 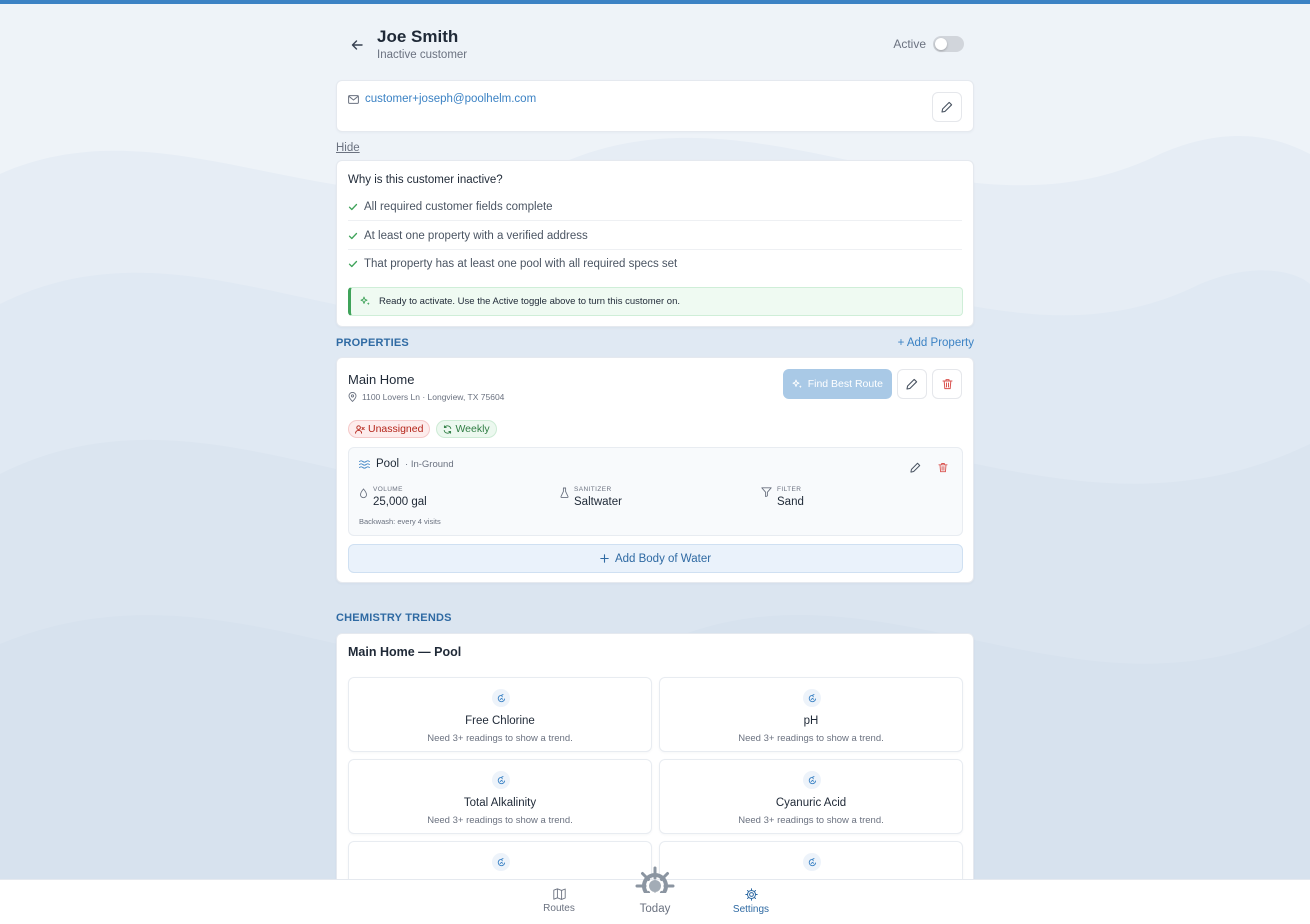 What do you see at coordinates (663, 558) in the screenshot?
I see `add-body-of-water-label: Add Body of Water` at bounding box center [663, 558].